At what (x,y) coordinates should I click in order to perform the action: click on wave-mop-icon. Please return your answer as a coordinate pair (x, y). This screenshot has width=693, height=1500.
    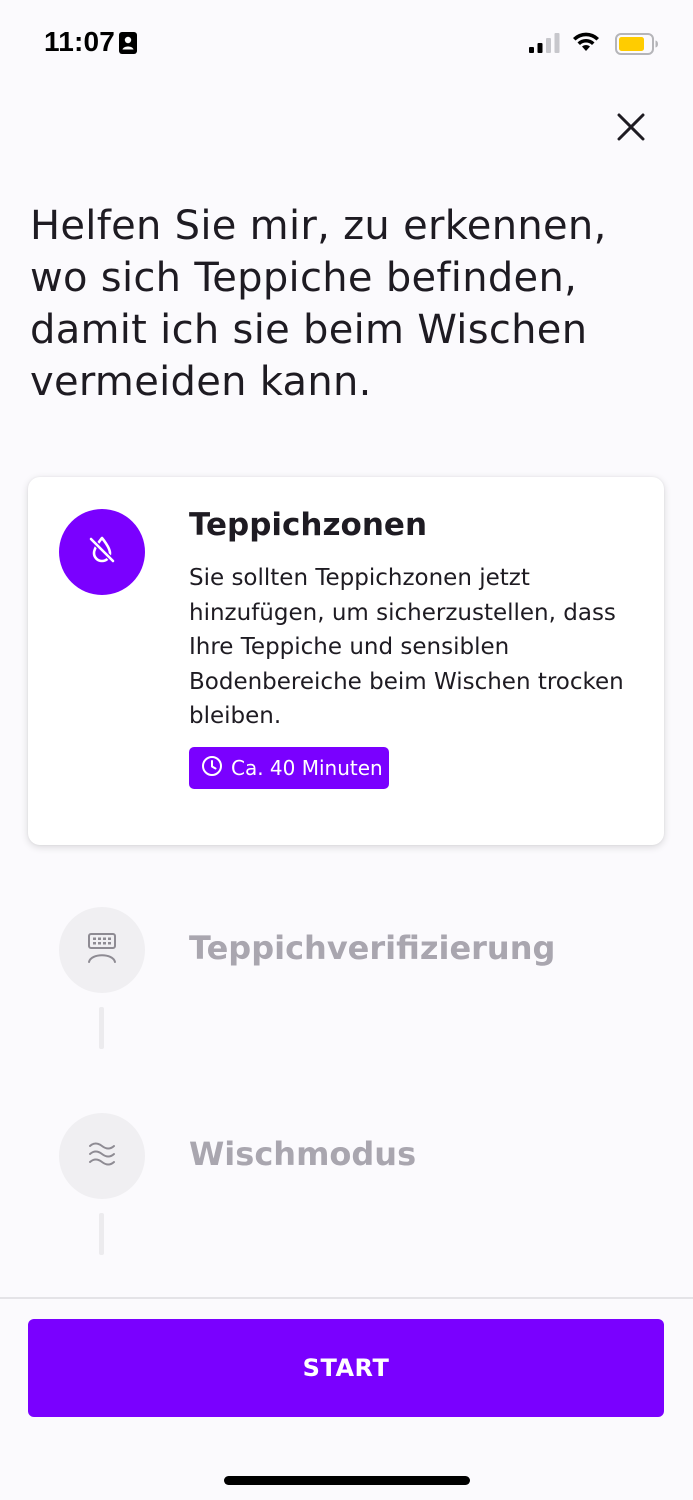
    Looking at the image, I should click on (102, 1156).